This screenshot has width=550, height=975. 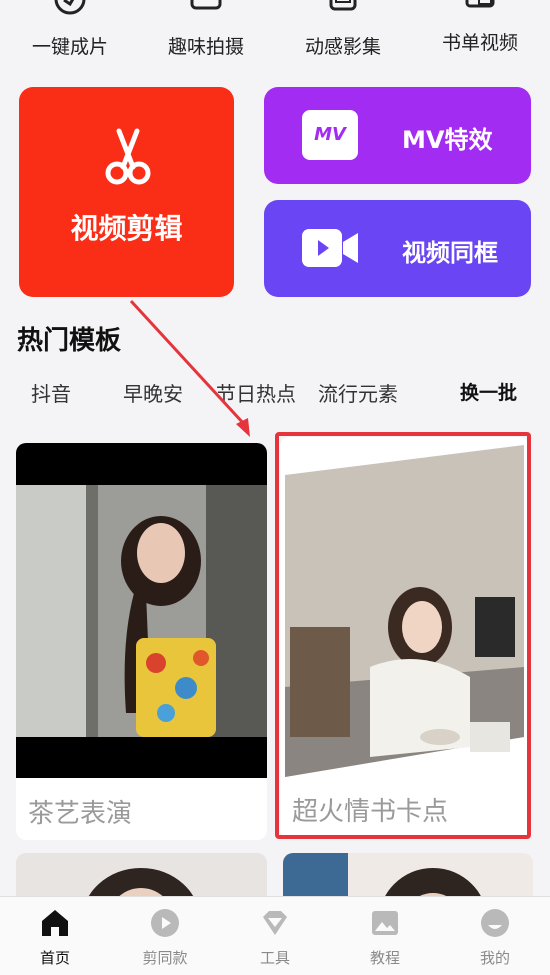 I want to click on quick-action-one-click: 一键成片, so click(x=70, y=36).